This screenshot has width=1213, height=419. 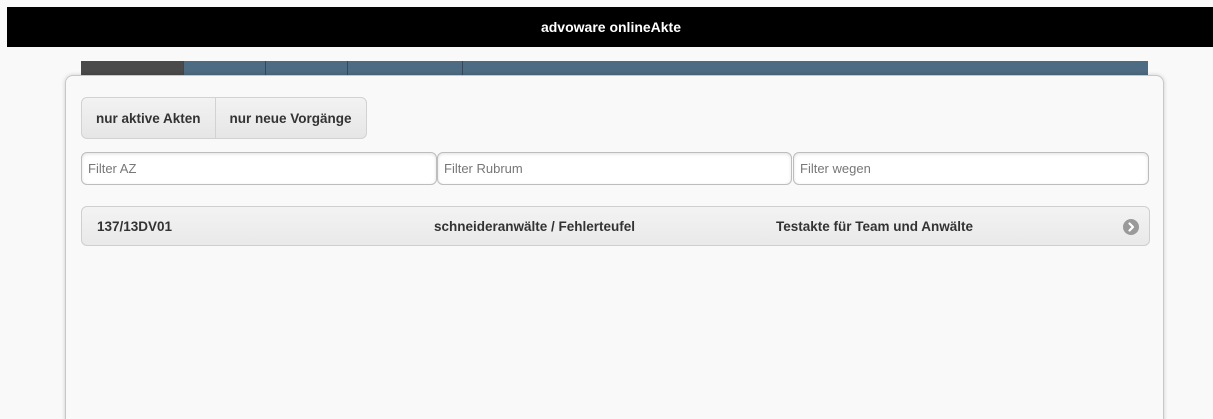 I want to click on app-header: advoware onlineAkte, so click(x=610, y=27).